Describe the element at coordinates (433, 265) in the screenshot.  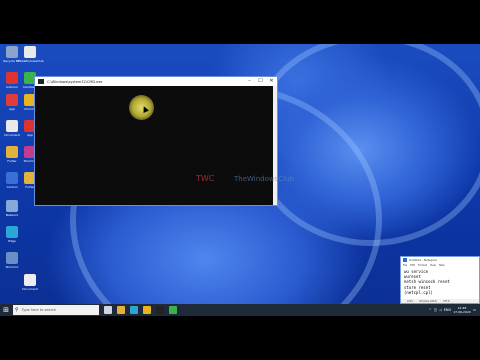
I see `menu-view: View` at that location.